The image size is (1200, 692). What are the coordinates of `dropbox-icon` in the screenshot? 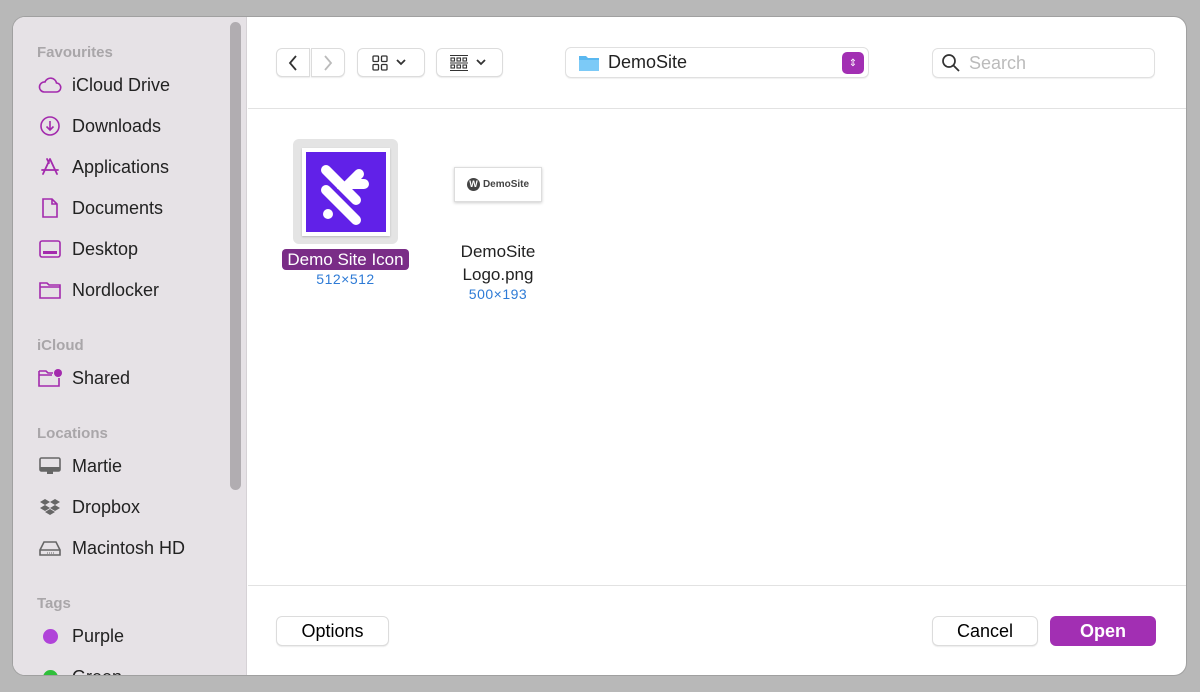 It's located at (50, 507).